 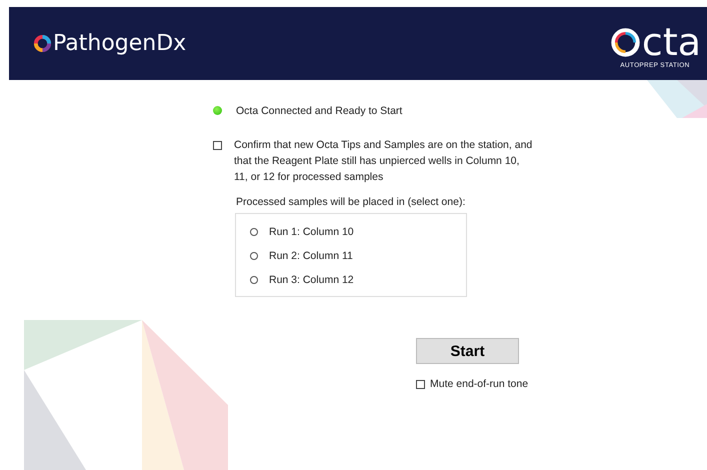 What do you see at coordinates (217, 145) in the screenshot?
I see `confirm-checkbox` at bounding box center [217, 145].